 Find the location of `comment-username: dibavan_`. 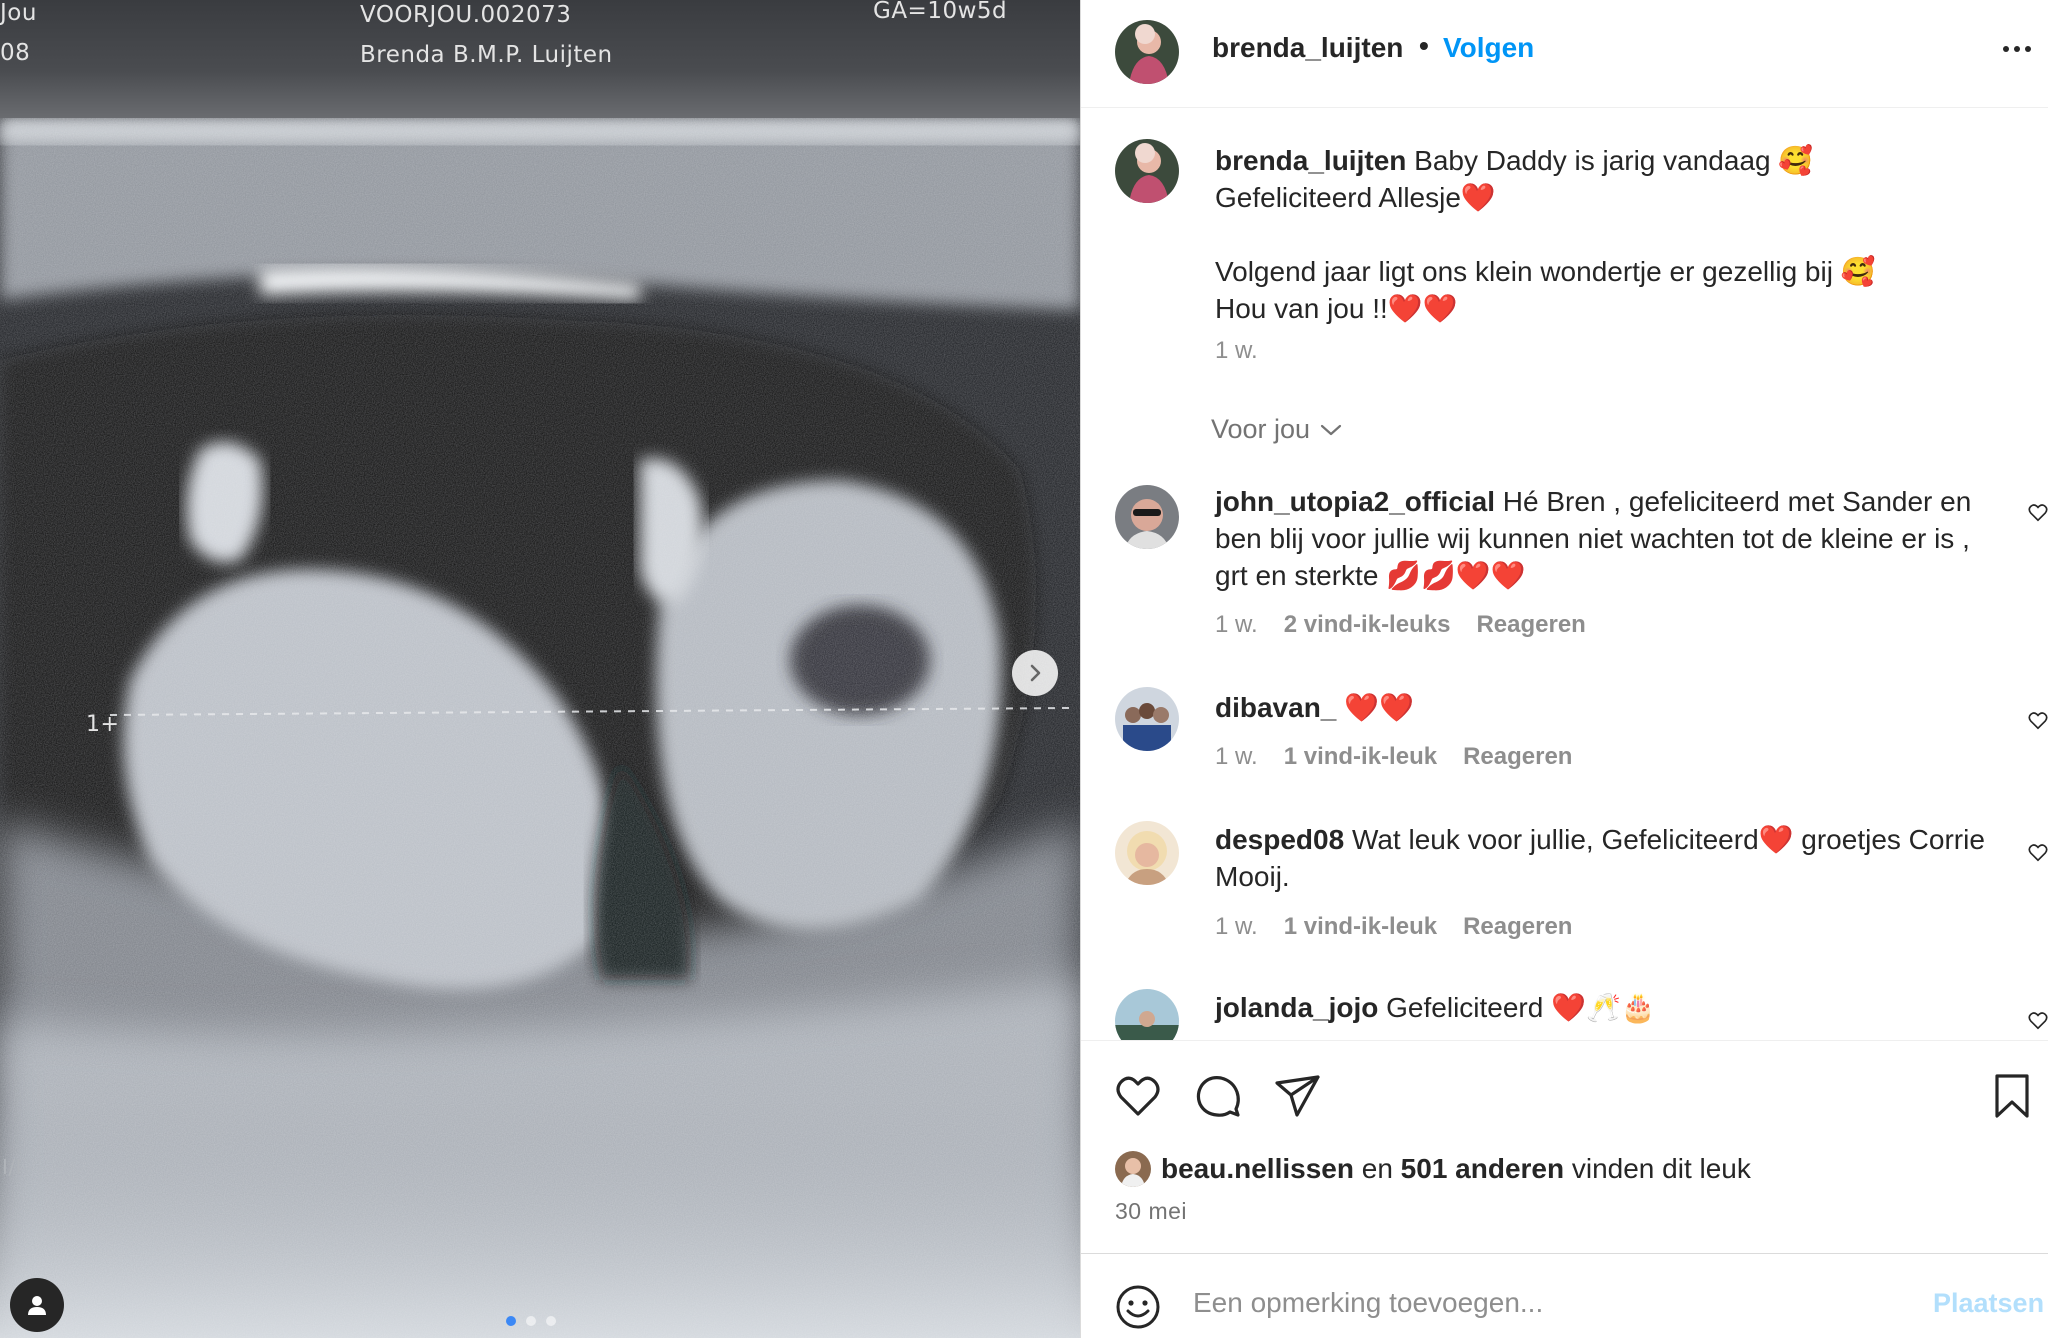

comment-username: dibavan_ is located at coordinates (1275, 707).